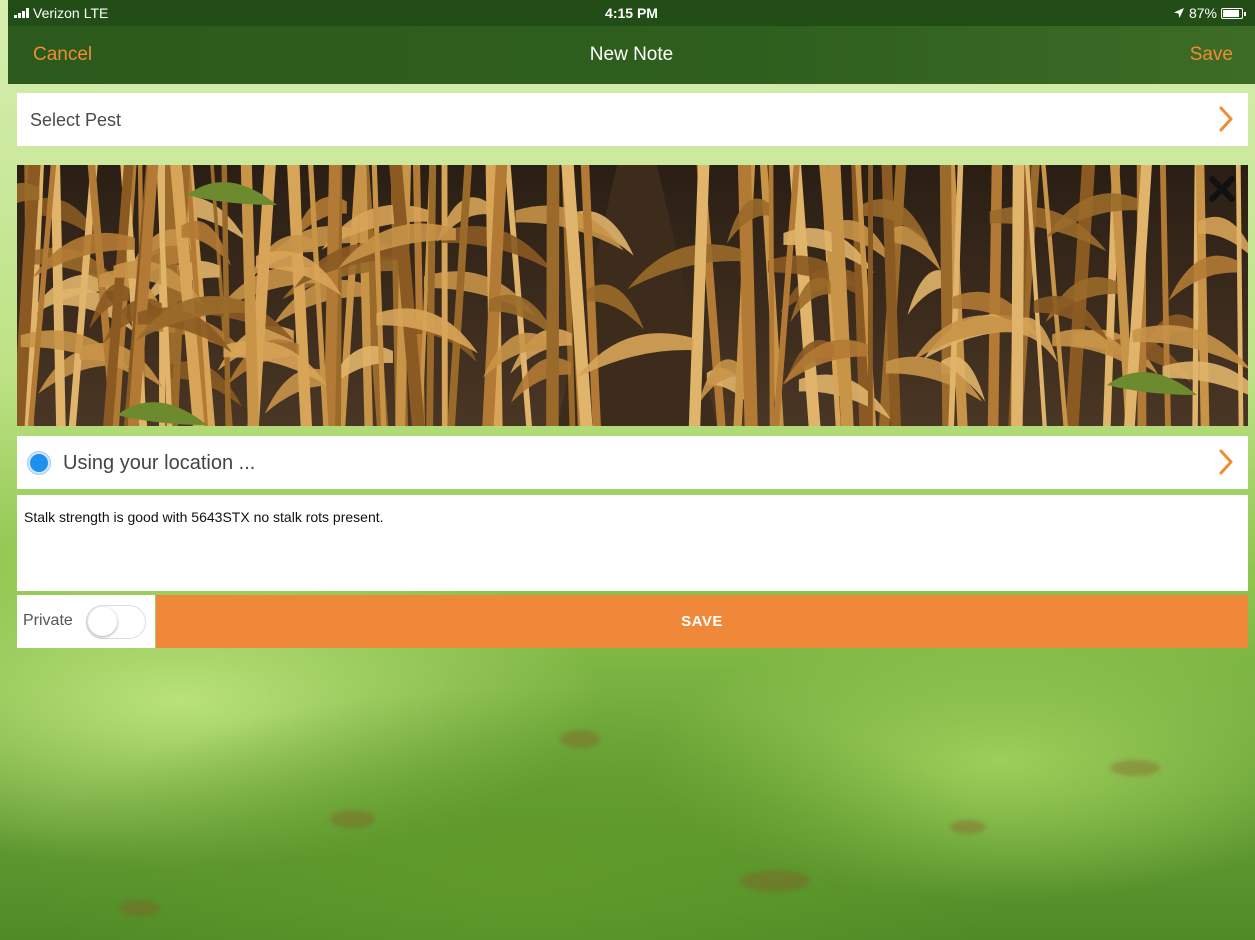 The width and height of the screenshot is (1255, 940). I want to click on select-pest-row: Select Pest, so click(632, 119).